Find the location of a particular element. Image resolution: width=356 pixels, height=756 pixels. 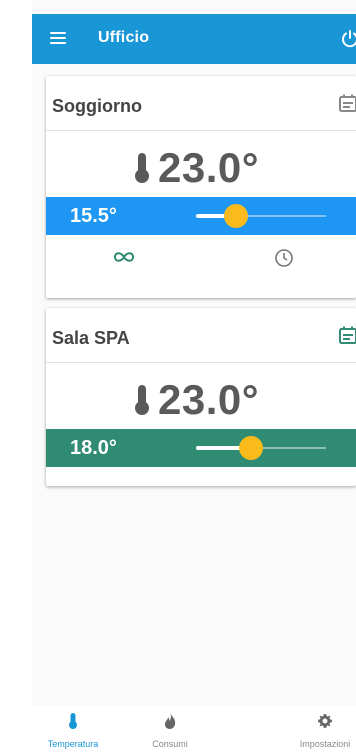

app-title: Ufficio is located at coordinates (124, 37).